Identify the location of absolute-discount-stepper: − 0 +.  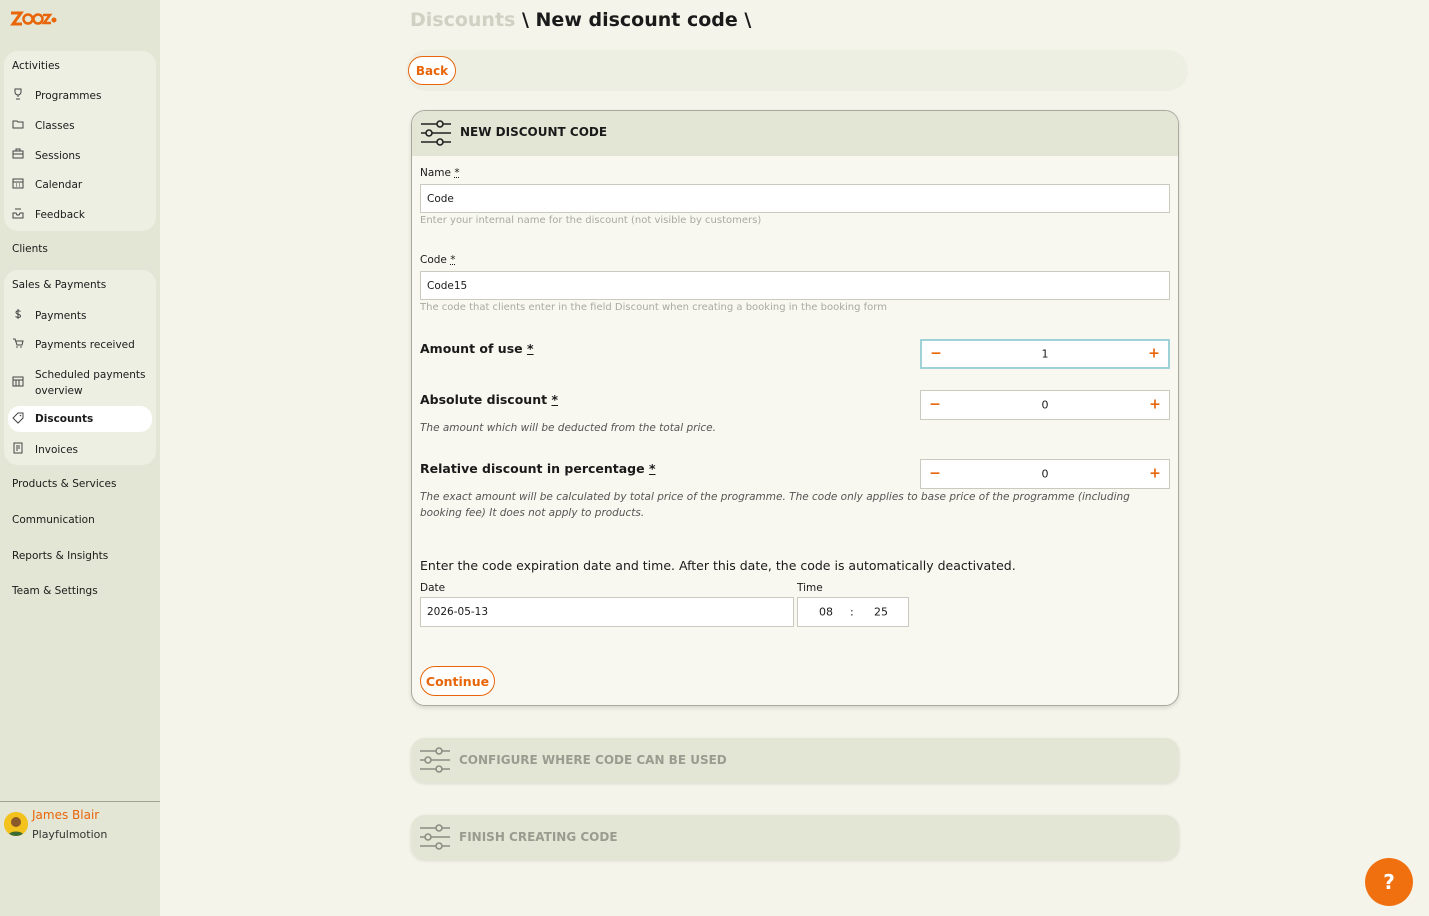
(1045, 405).